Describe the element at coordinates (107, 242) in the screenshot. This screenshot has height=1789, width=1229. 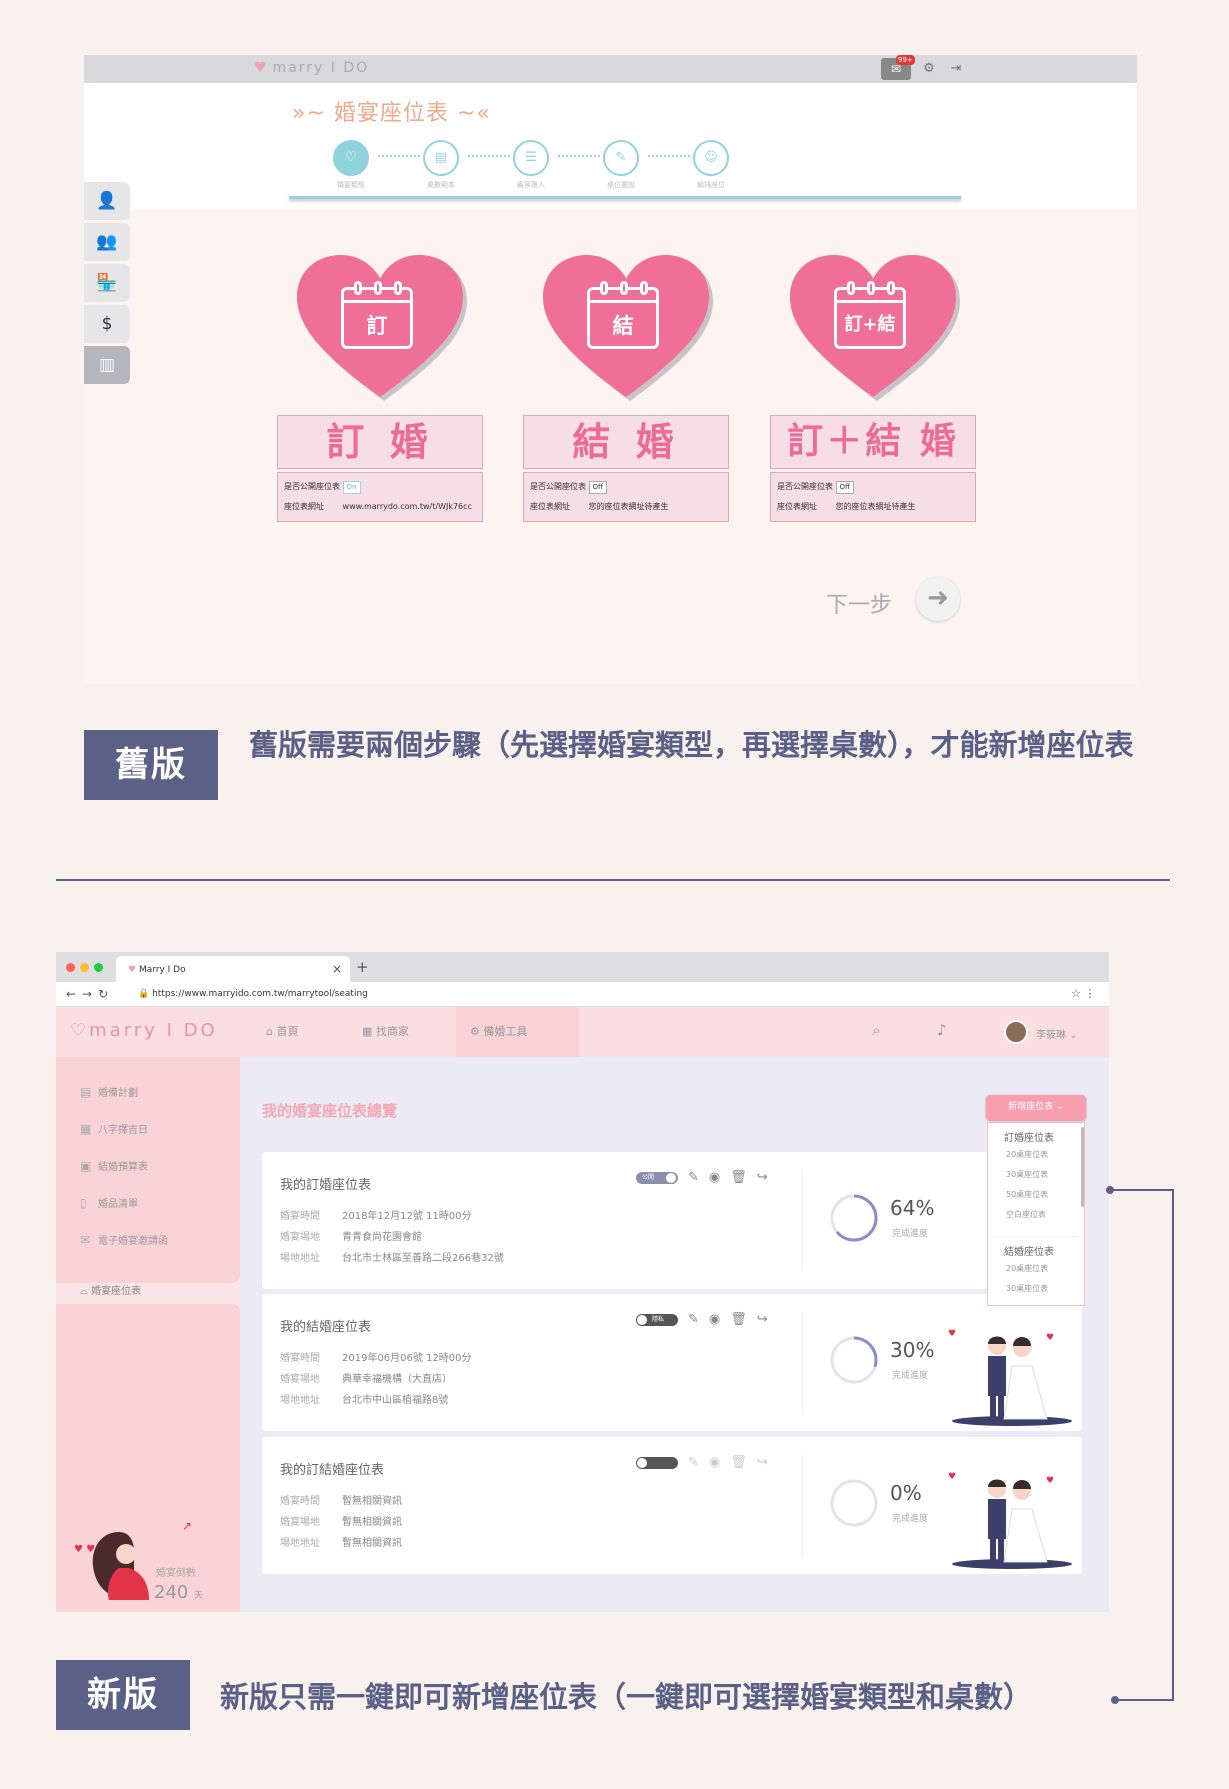
I see `users-icon: 👥` at that location.